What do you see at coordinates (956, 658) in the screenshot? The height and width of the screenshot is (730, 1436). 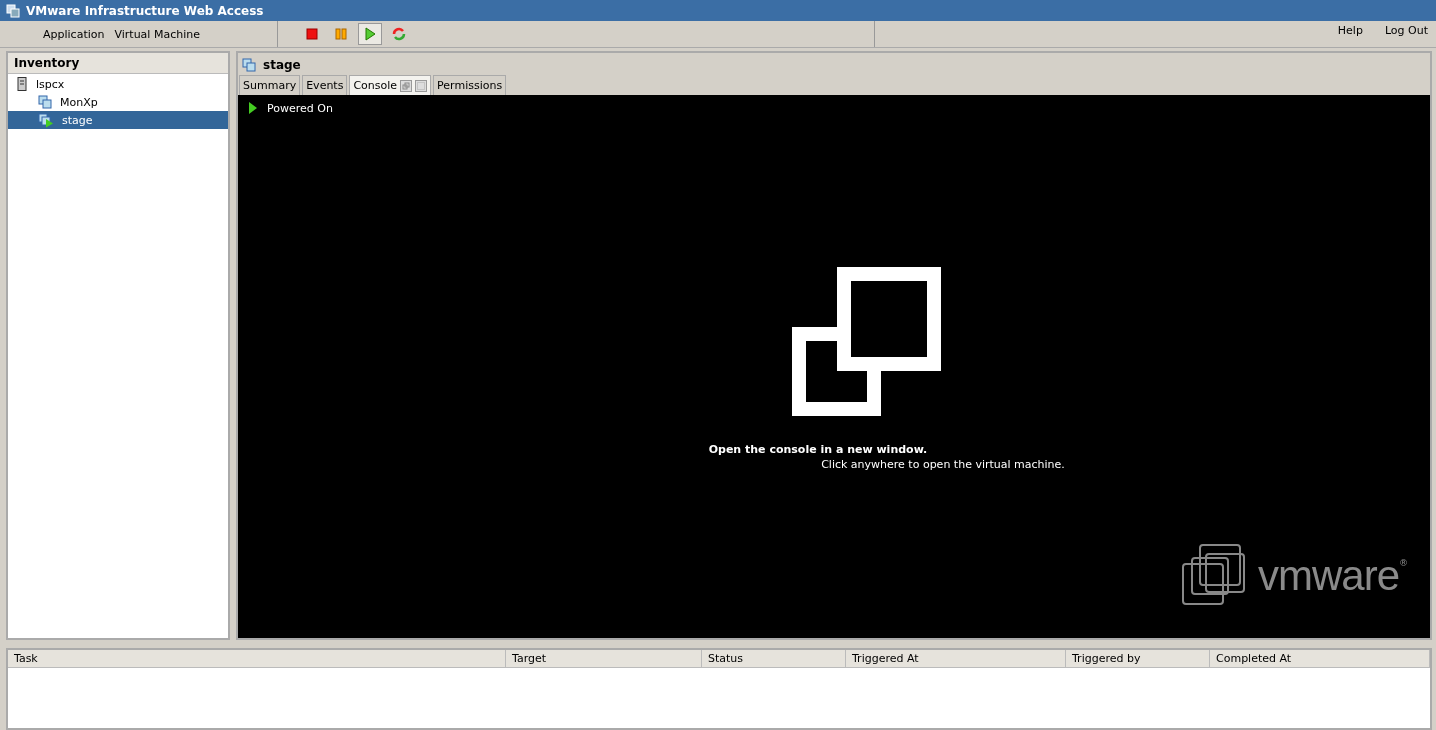 I see `column-header: Triggered At` at bounding box center [956, 658].